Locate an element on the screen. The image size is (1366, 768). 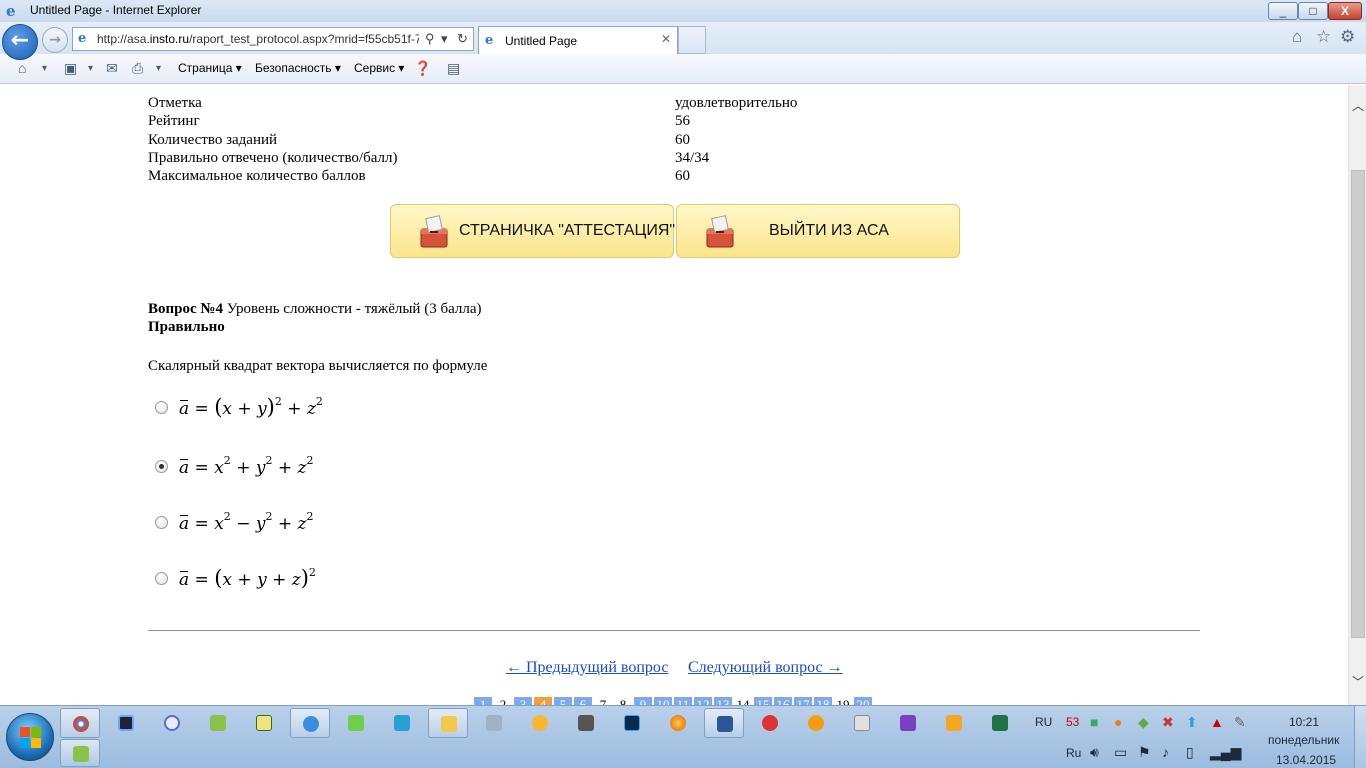
tools-menu: Сервис ▾ is located at coordinates (379, 68).